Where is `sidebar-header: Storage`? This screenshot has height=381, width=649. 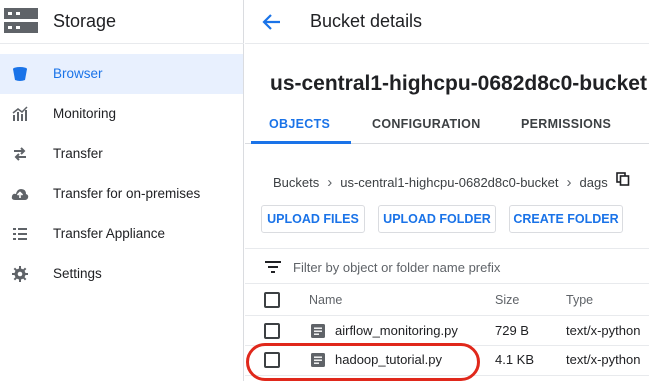
sidebar-header: Storage is located at coordinates (122, 22).